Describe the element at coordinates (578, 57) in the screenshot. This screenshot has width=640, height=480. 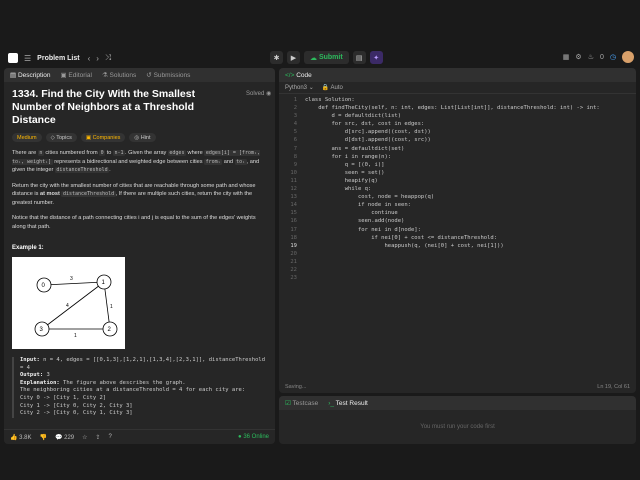
I see `settings-icon: ⚙` at that location.